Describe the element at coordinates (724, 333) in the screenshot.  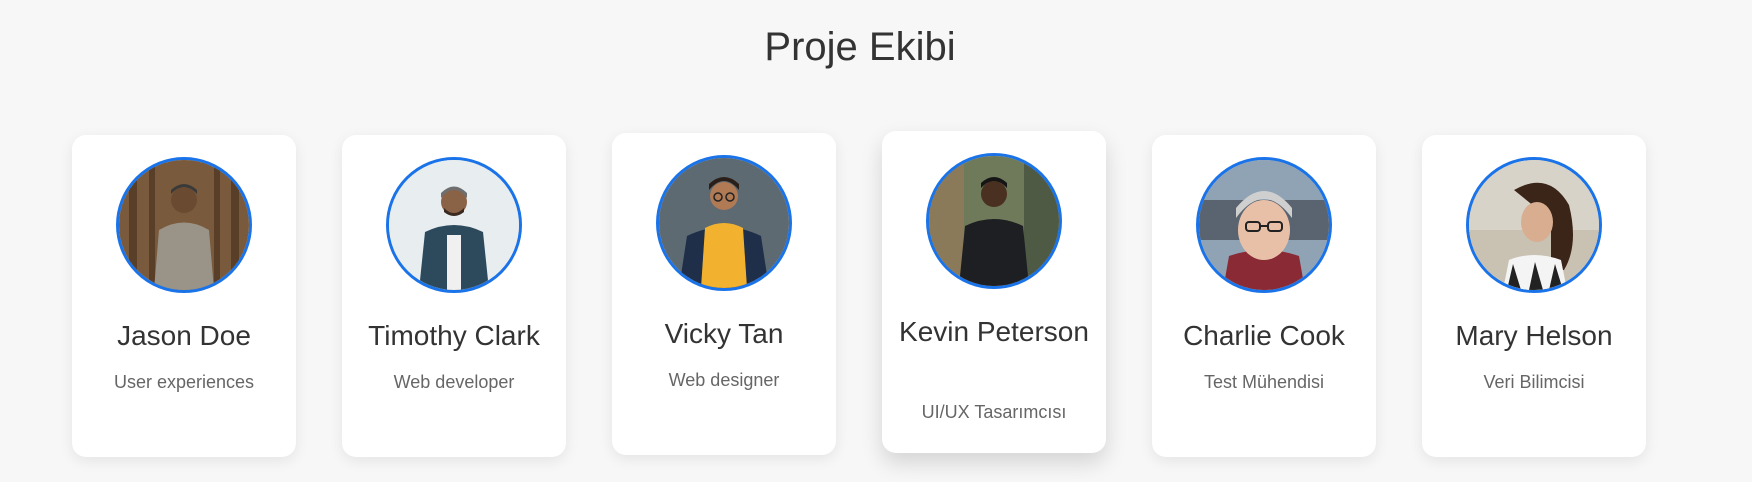
I see `member-name: Vicky Tan` at that location.